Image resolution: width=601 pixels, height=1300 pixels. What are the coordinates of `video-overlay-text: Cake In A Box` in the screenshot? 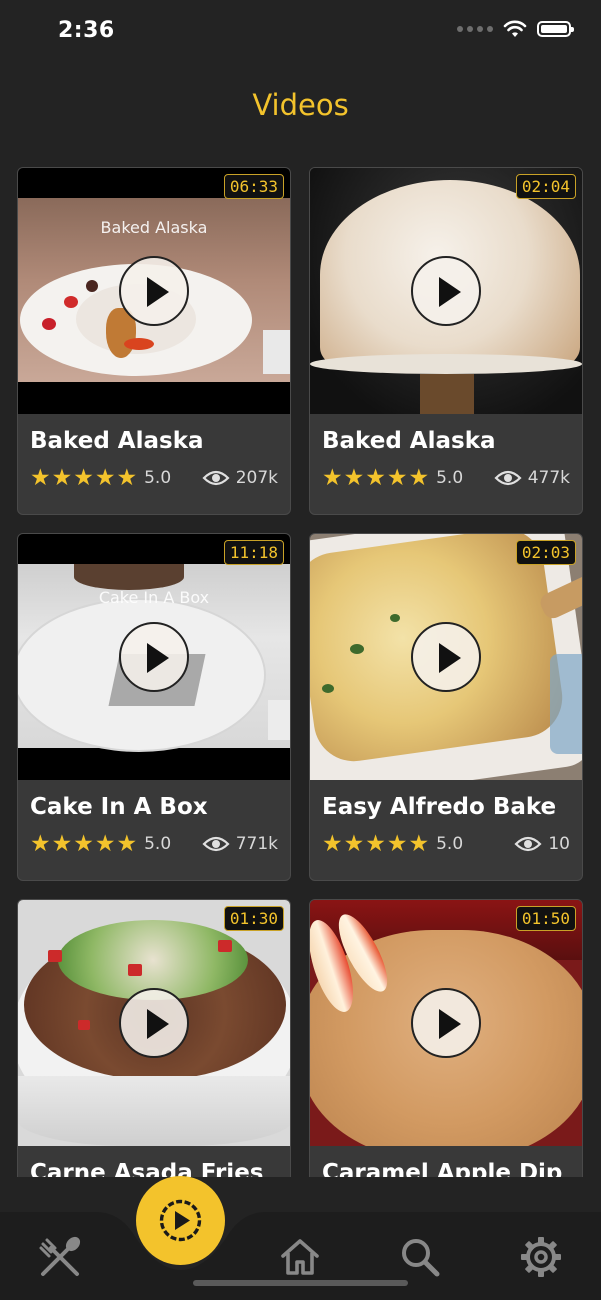 It's located at (154, 597).